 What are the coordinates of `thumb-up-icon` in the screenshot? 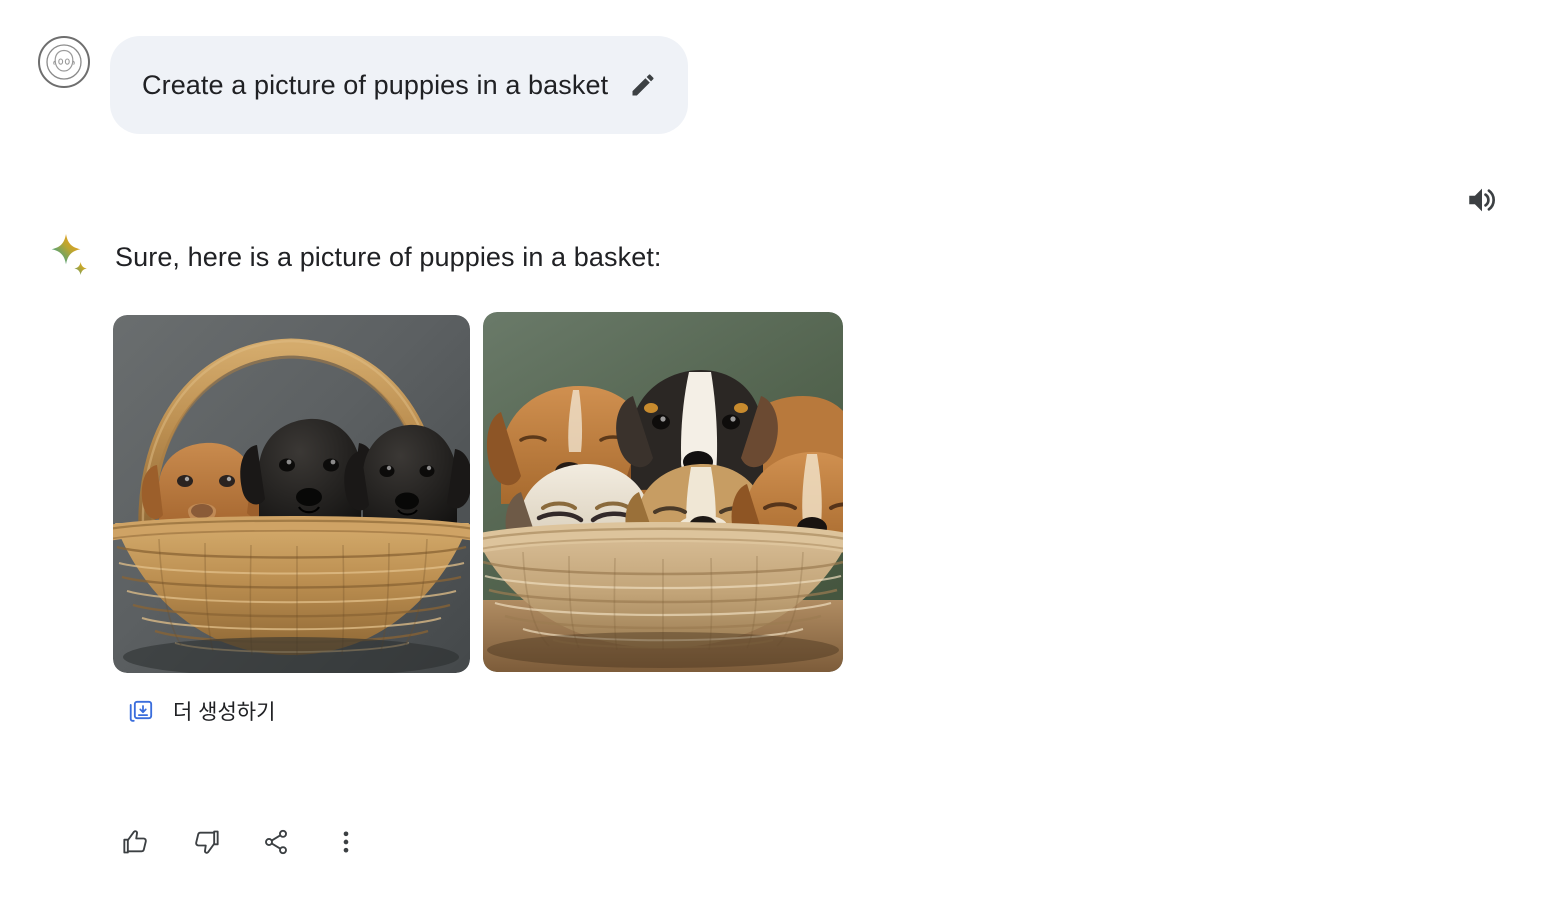 It's located at (136, 844).